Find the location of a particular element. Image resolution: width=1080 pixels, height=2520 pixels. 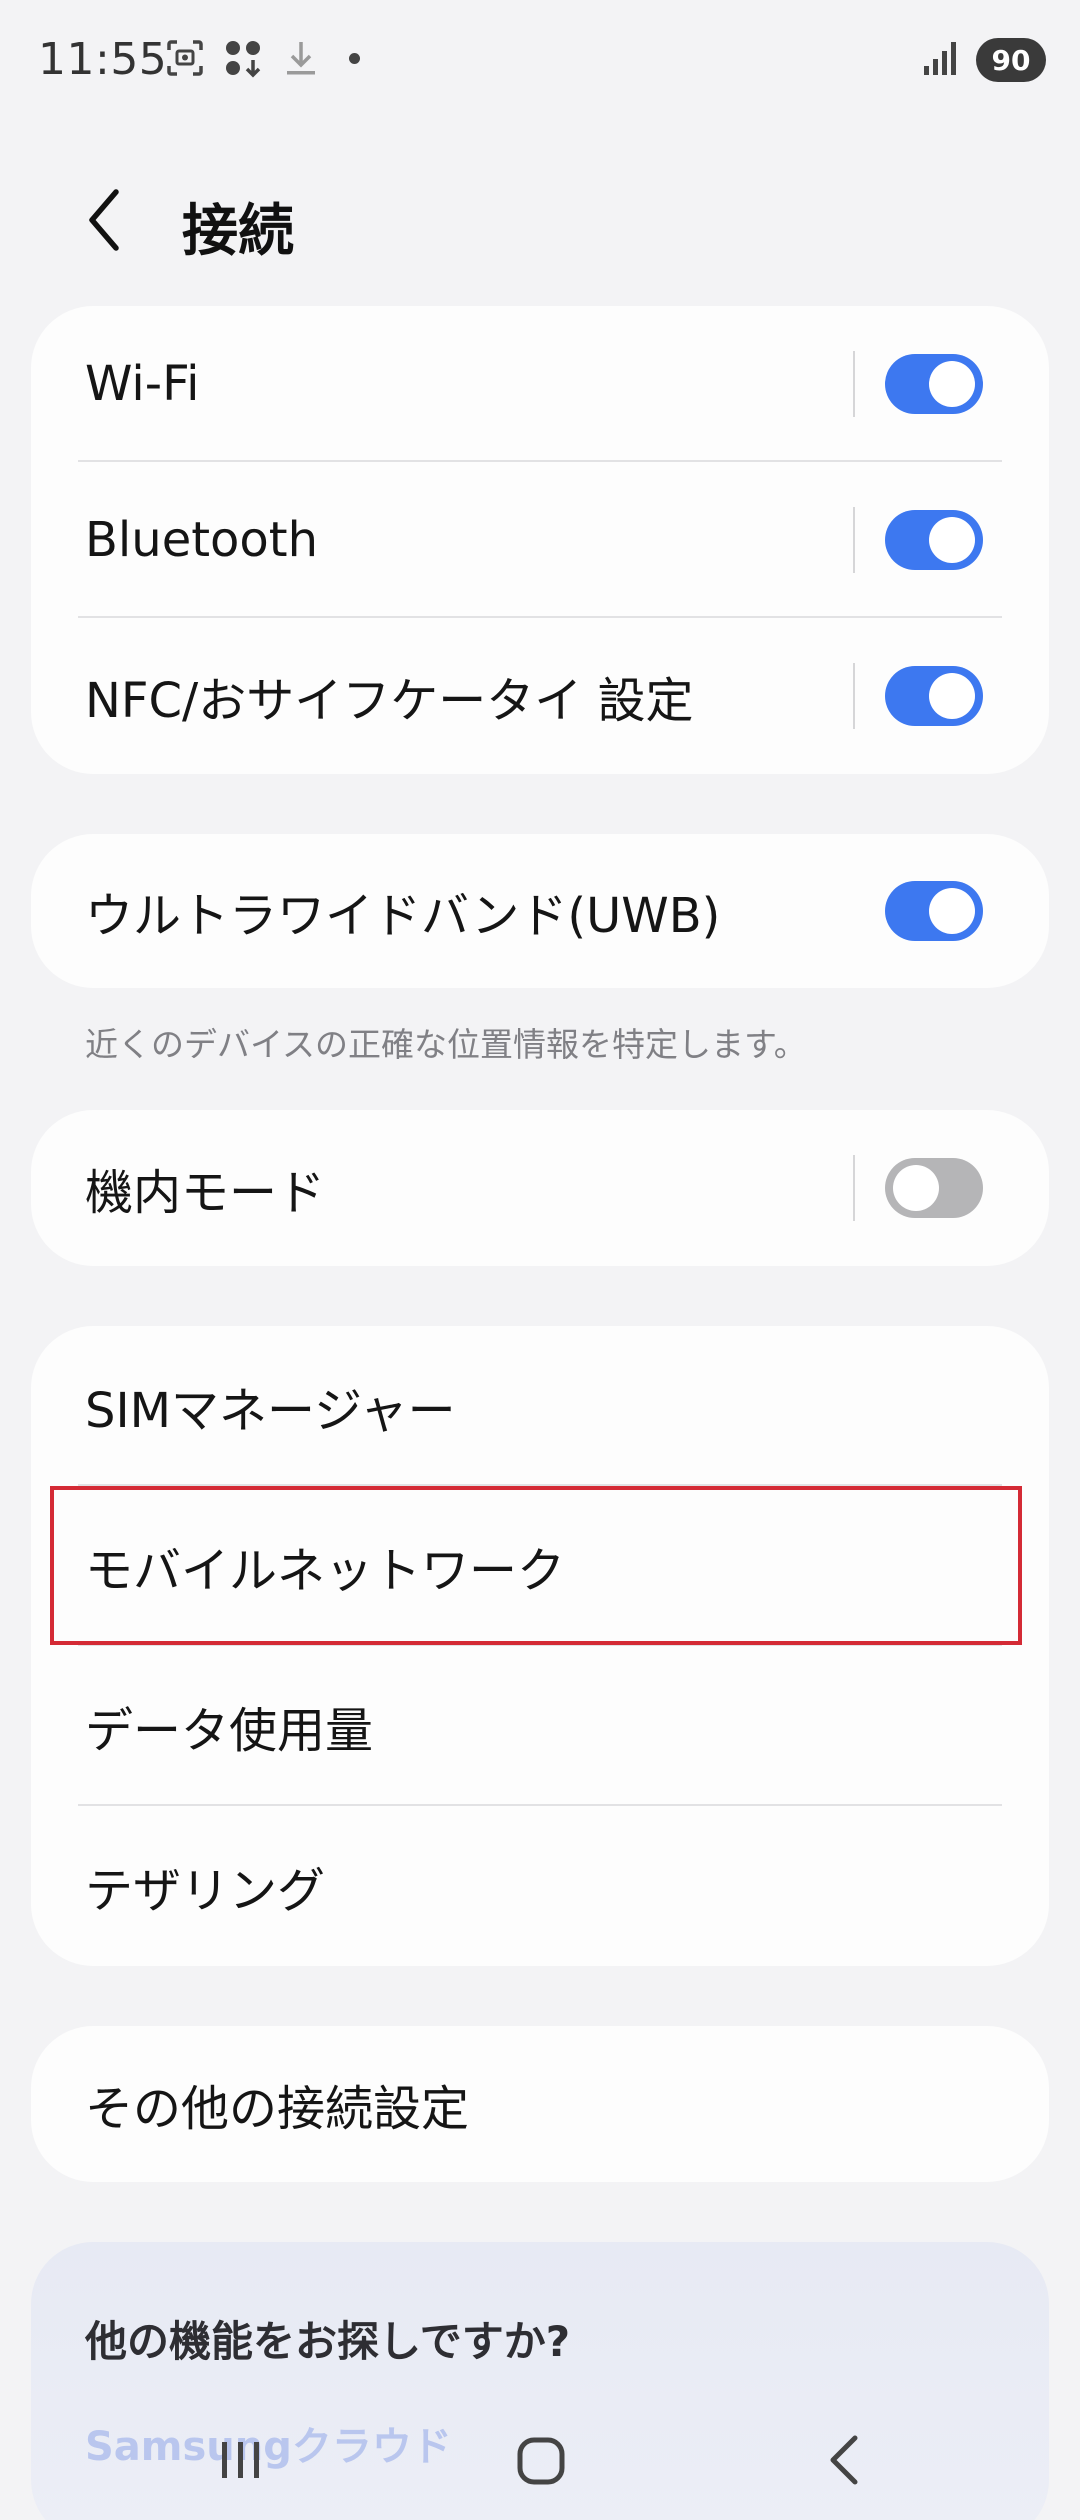

sim-manager-item: SIMマネージャー is located at coordinates (540, 1406).